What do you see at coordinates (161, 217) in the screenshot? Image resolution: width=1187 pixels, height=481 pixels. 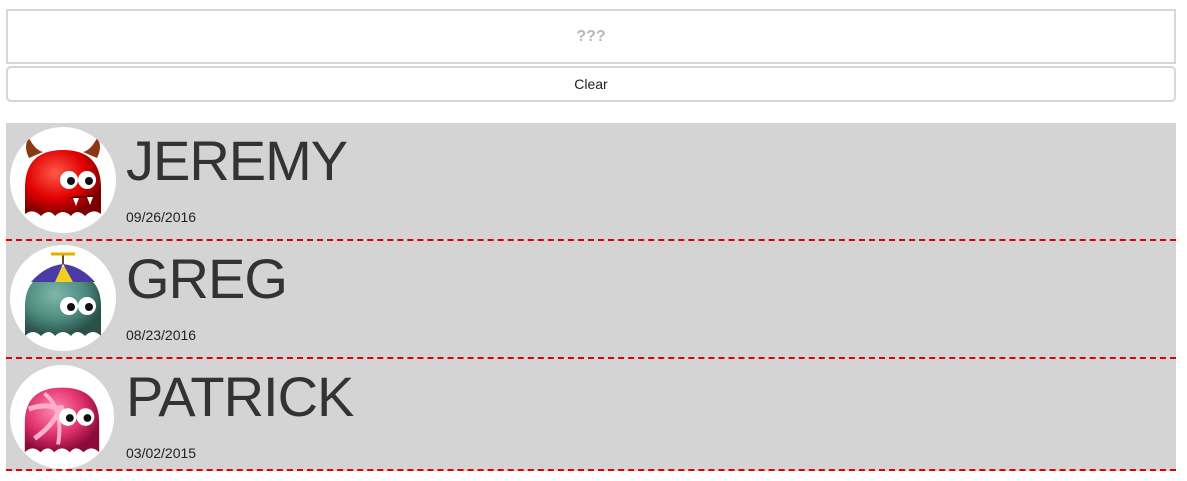 I see `person-date: 09/26/2016` at bounding box center [161, 217].